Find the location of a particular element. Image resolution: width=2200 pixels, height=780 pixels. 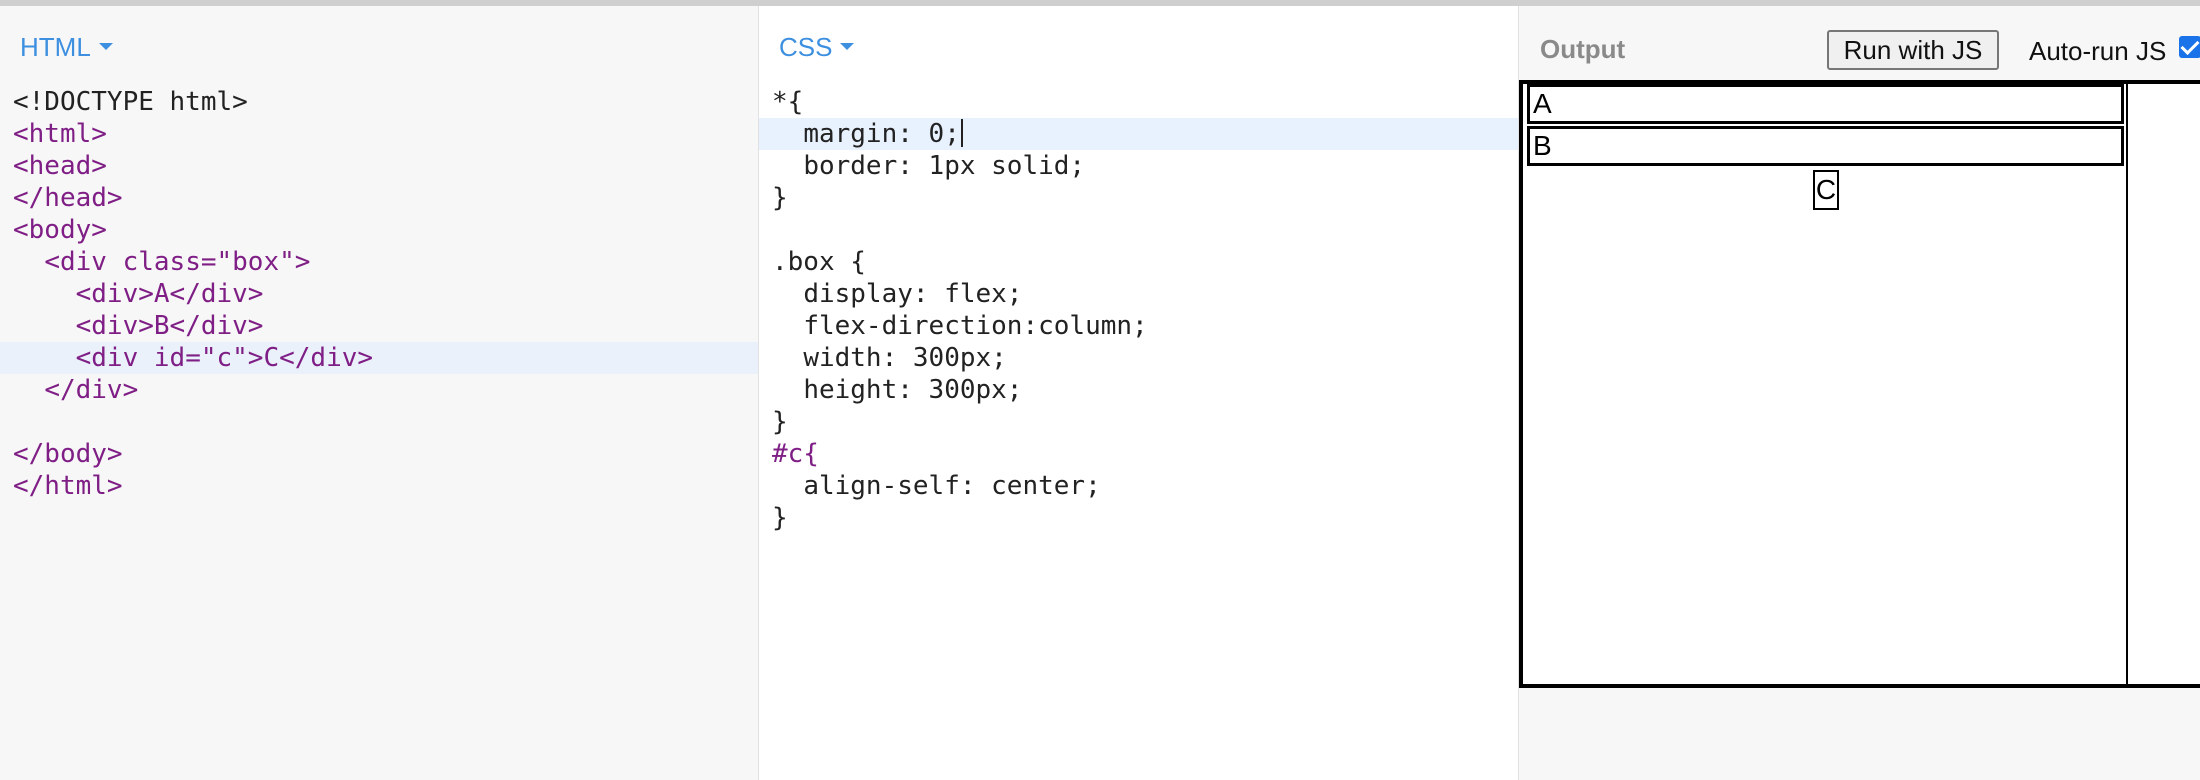

code-text: flex-direction:column; is located at coordinates (975, 326).